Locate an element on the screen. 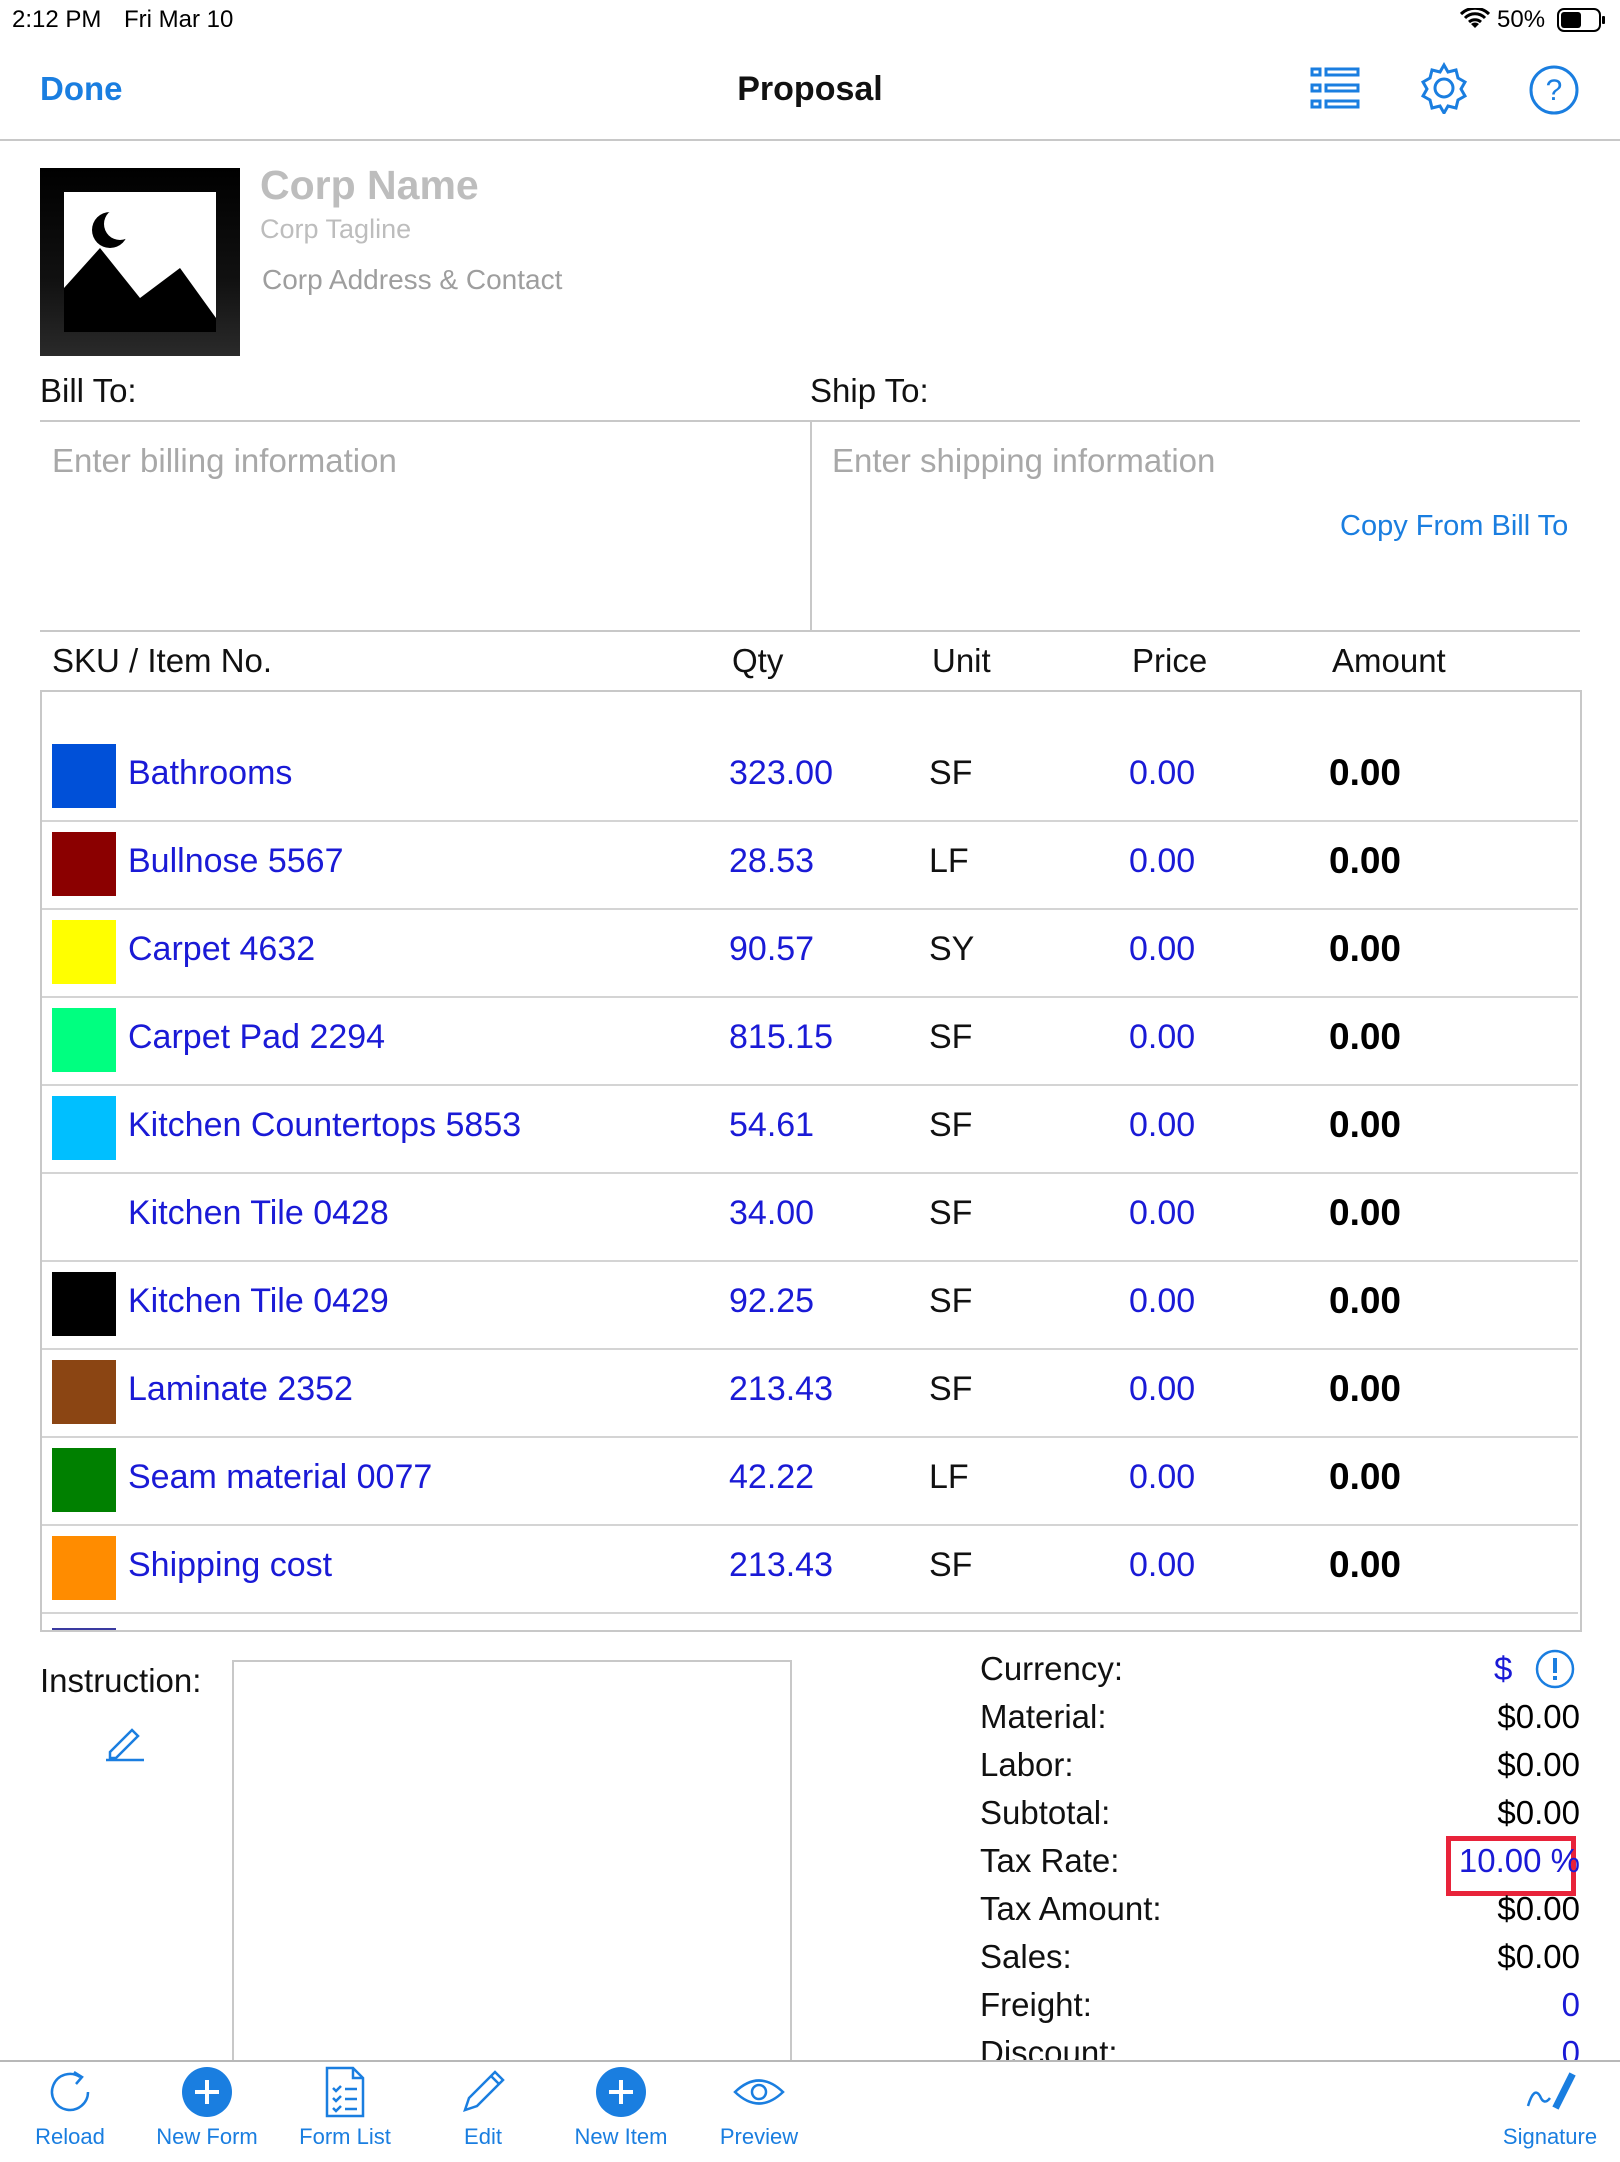 Image resolution: width=1620 pixels, height=2162 pixels. edit-label: Edit is located at coordinates (483, 2136).